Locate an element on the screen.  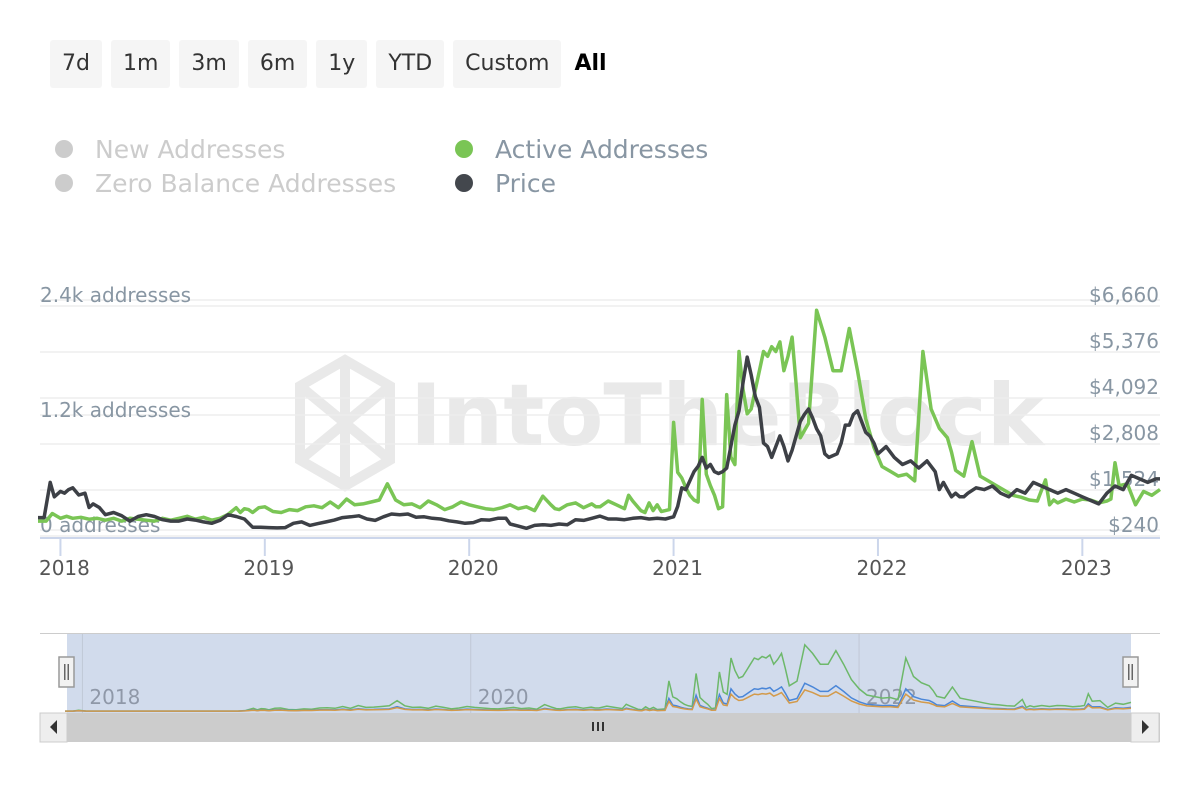
y-axis-right: $240$1,524$2,808$4,092$5,376$6,660 is located at coordinates (1124, 410).